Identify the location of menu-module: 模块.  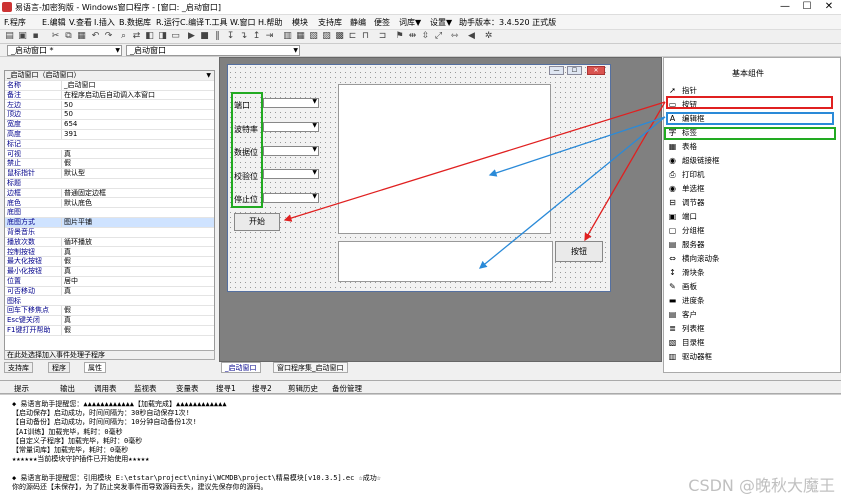
(300, 22).